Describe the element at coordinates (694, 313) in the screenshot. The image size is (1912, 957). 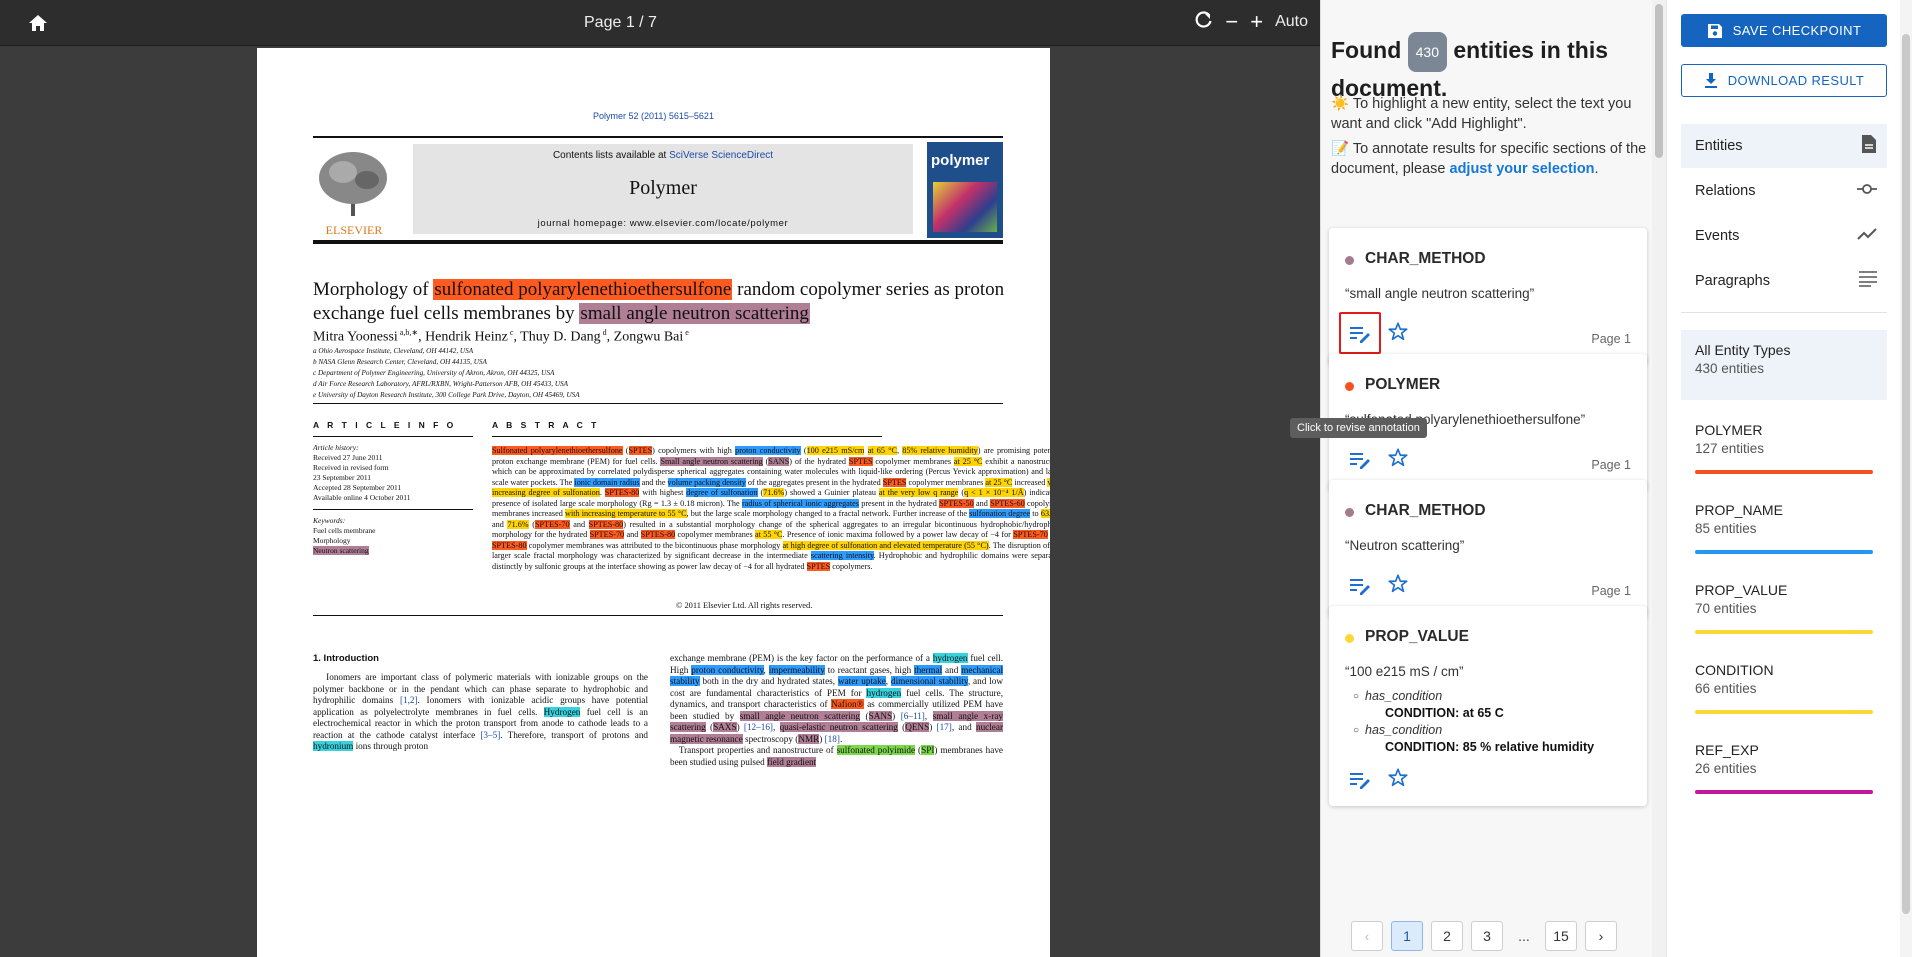
I see `highlight-char-method: small angle neutron scattering` at that location.